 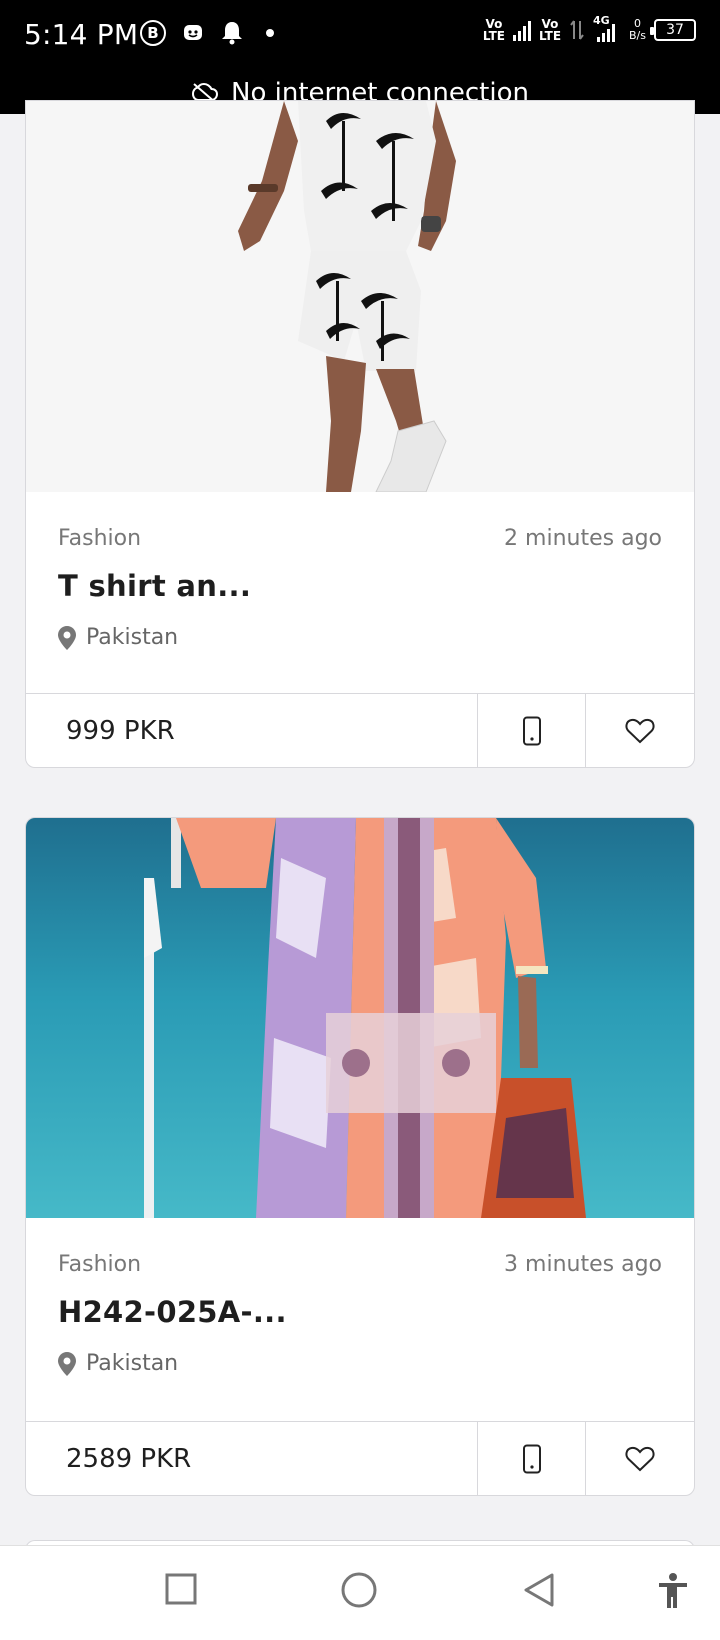 What do you see at coordinates (252, 1458) in the screenshot?
I see `listing-price: 2589 PKR` at bounding box center [252, 1458].